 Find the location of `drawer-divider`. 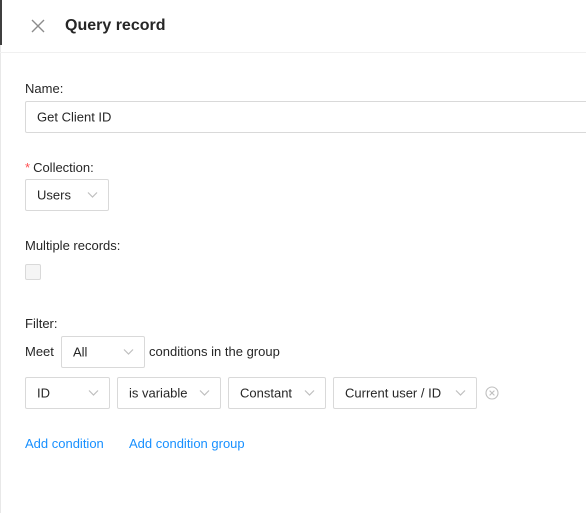

drawer-divider is located at coordinates (0, 279).